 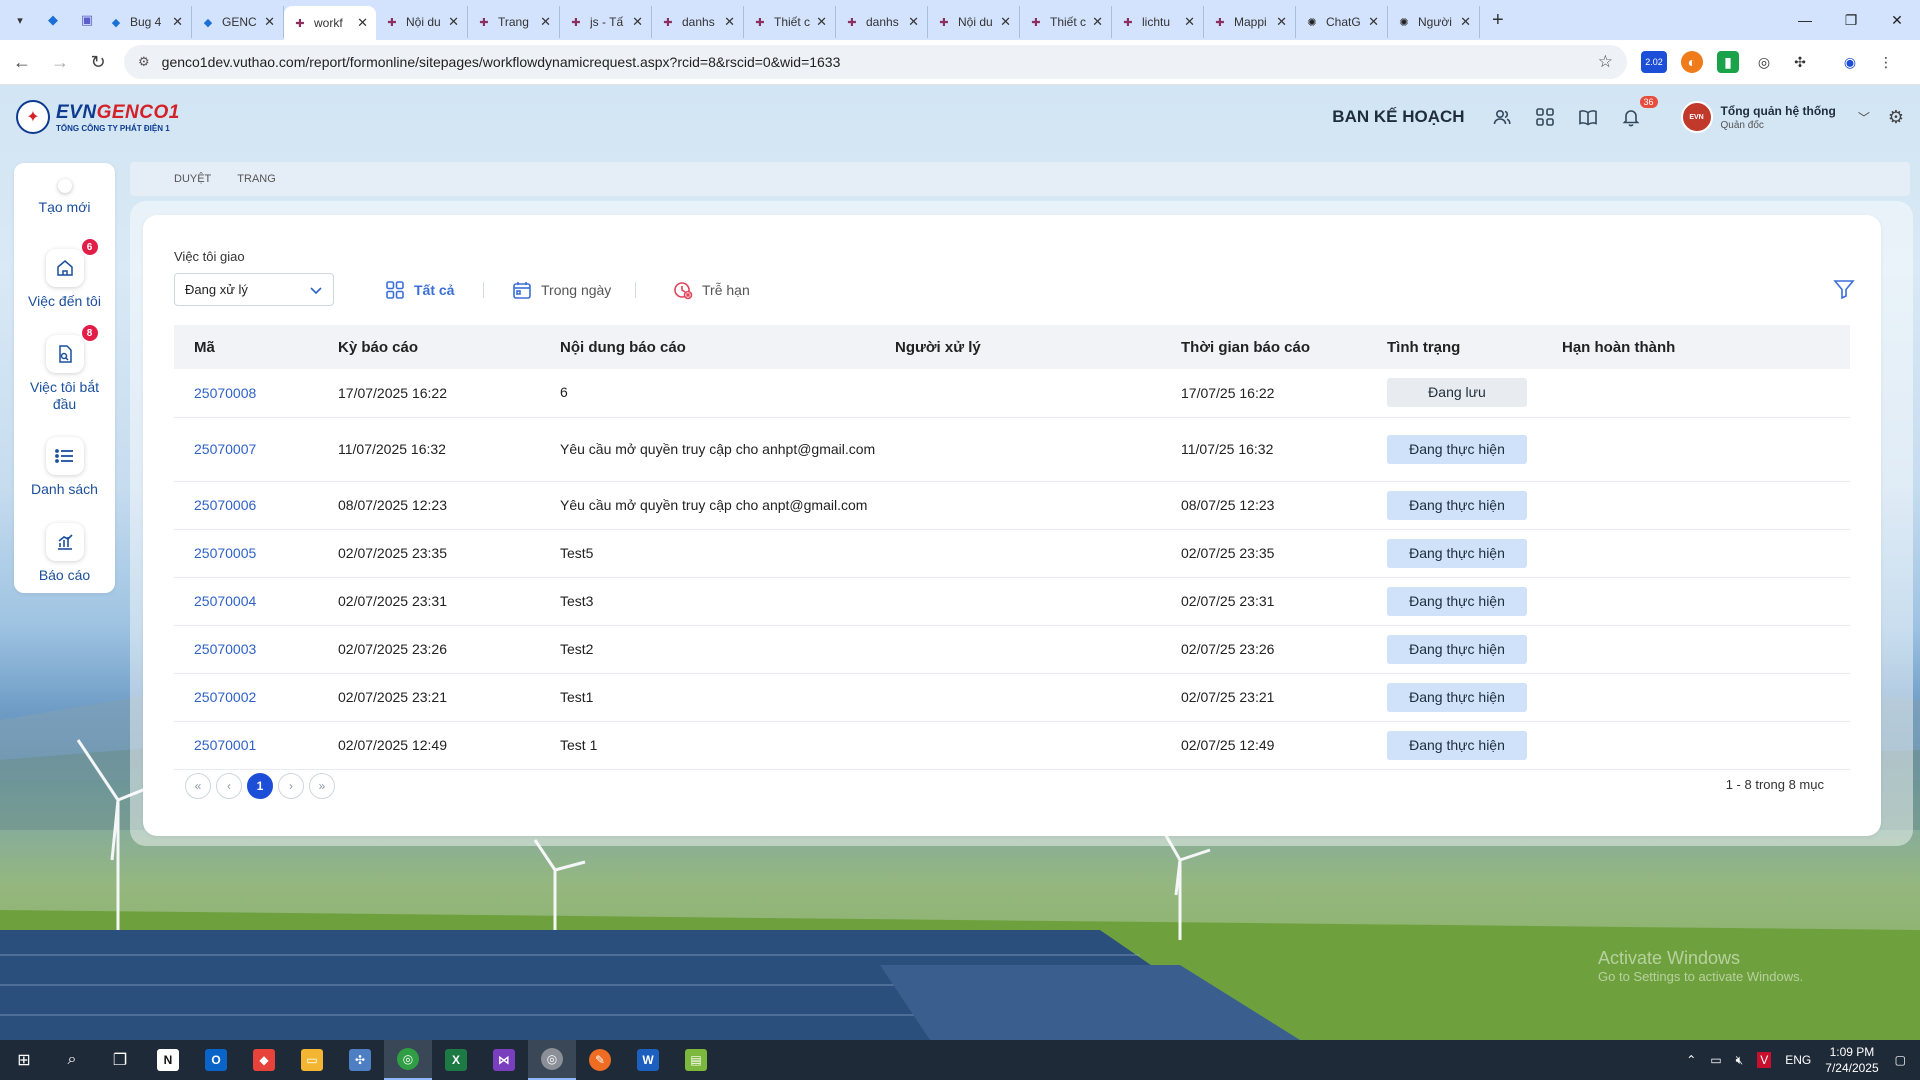 What do you see at coordinates (1800, 62) in the screenshot?
I see `extensions-puzzle-icon: ✣` at bounding box center [1800, 62].